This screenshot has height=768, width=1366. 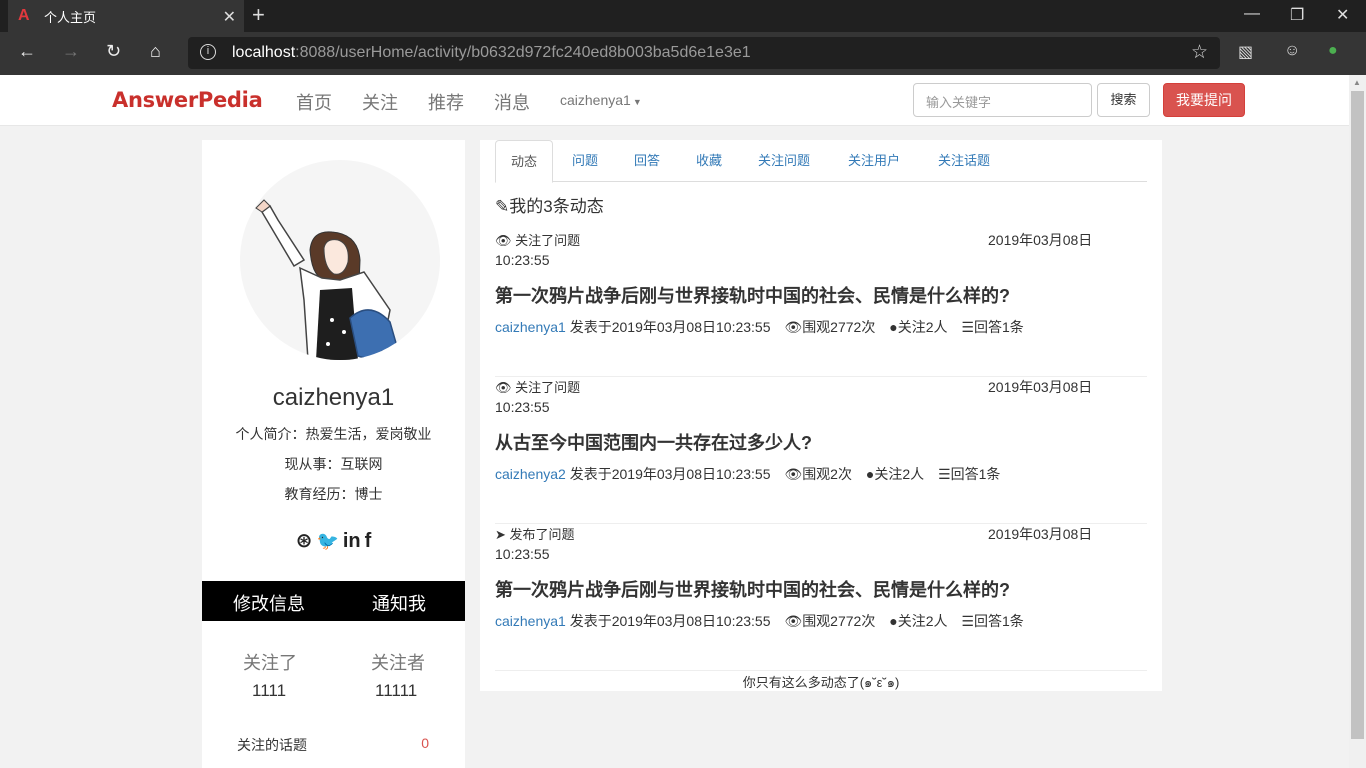 I want to click on close-tab-icon: ✕, so click(x=229, y=17).